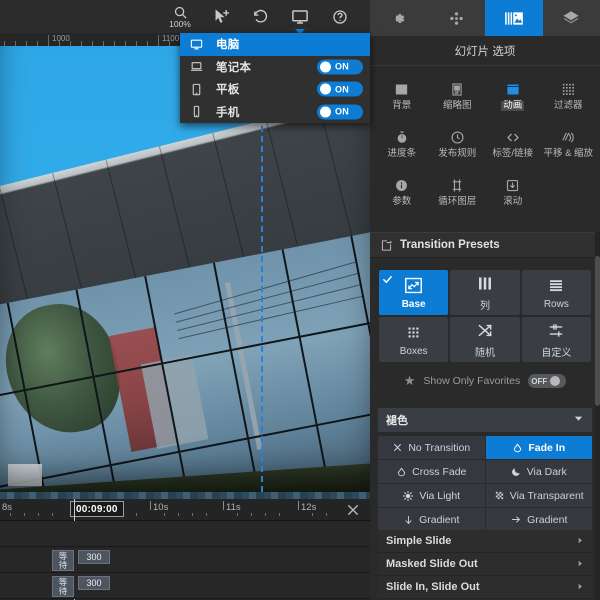 This screenshot has width=600, height=600. What do you see at coordinates (556, 292) in the screenshot?
I see `preset-rows: Rows` at bounding box center [556, 292].